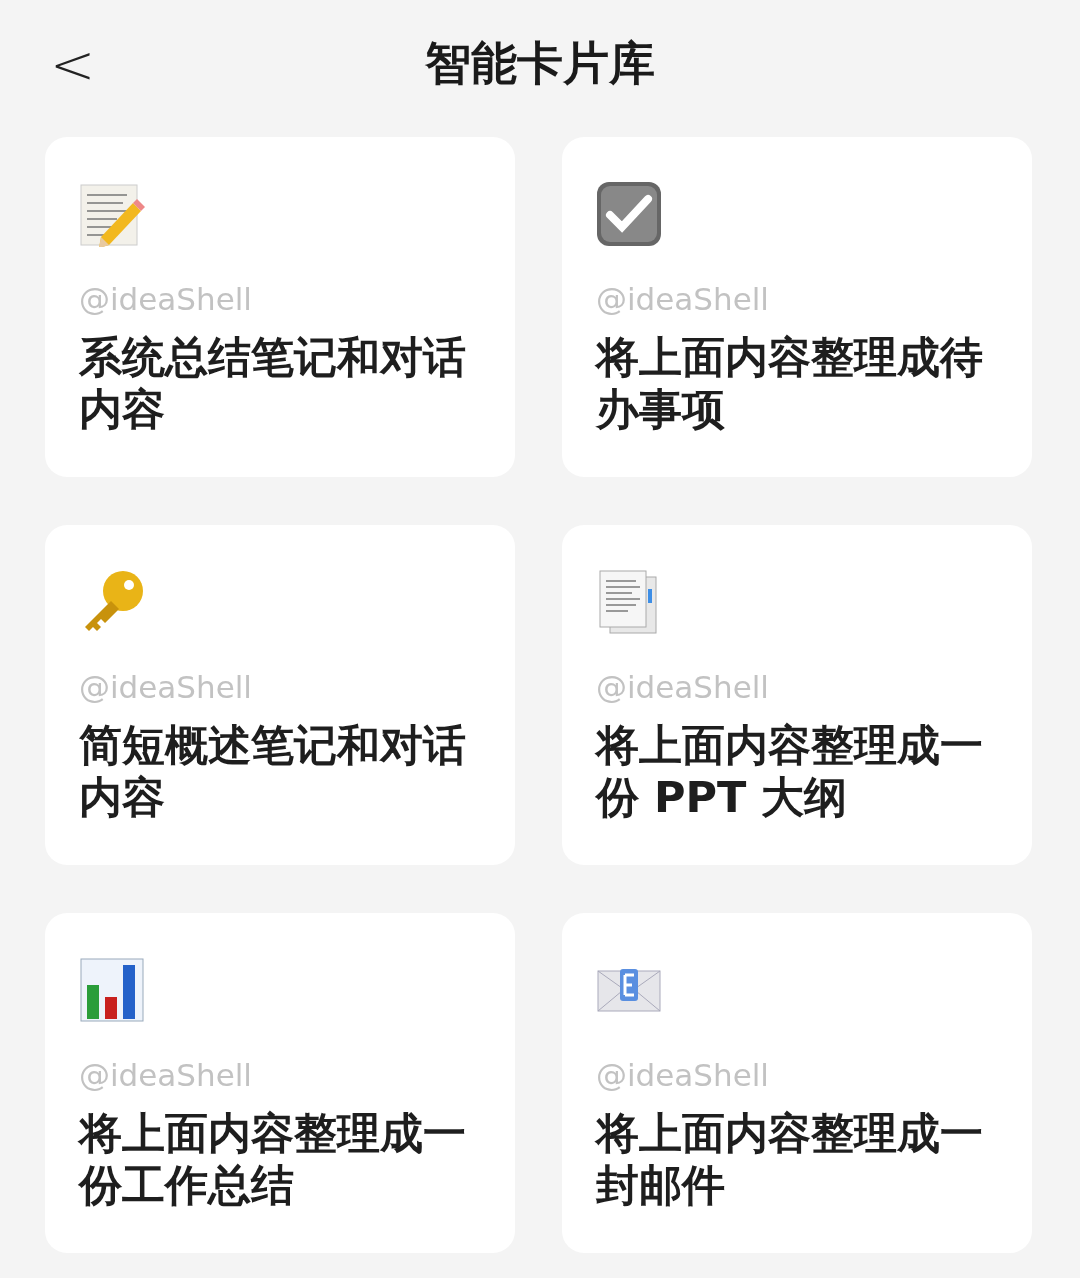 Image resolution: width=1080 pixels, height=1278 pixels. Describe the element at coordinates (790, 1159) in the screenshot. I see `card-title: 将上面内容整理成一封邮件` at that location.